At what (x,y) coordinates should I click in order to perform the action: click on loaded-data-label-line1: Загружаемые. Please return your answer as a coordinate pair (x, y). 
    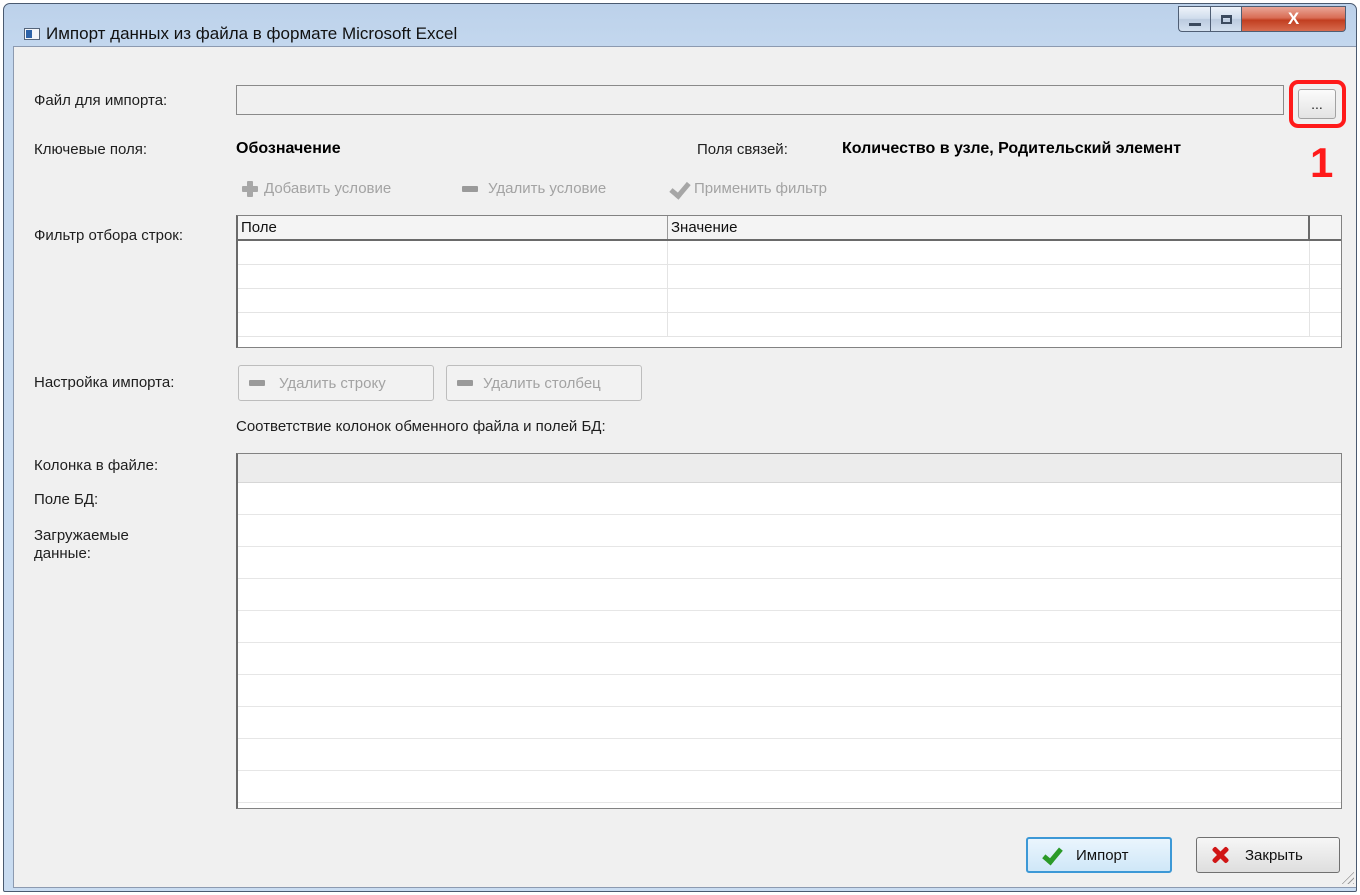
    Looking at the image, I should click on (81, 535).